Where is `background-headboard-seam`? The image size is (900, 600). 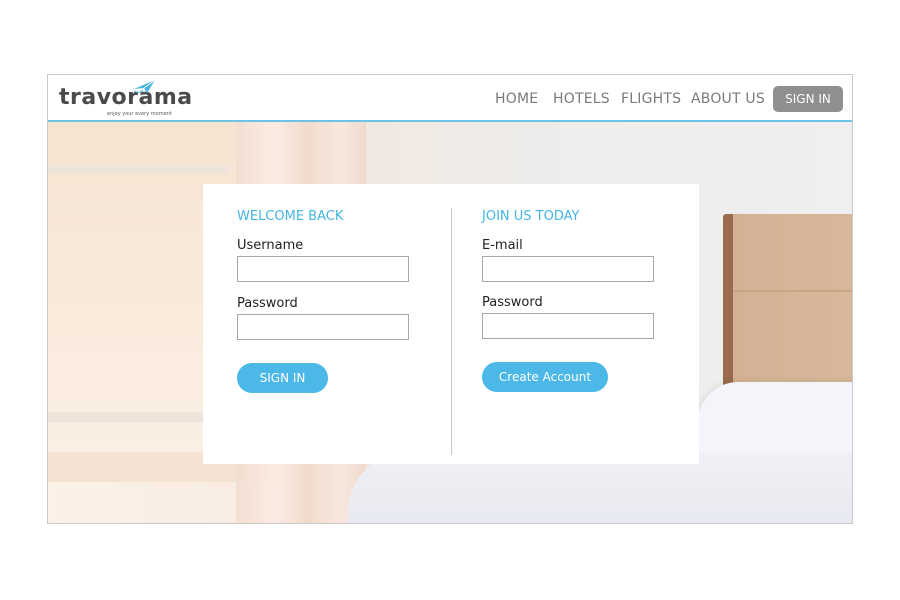 background-headboard-seam is located at coordinates (792, 291).